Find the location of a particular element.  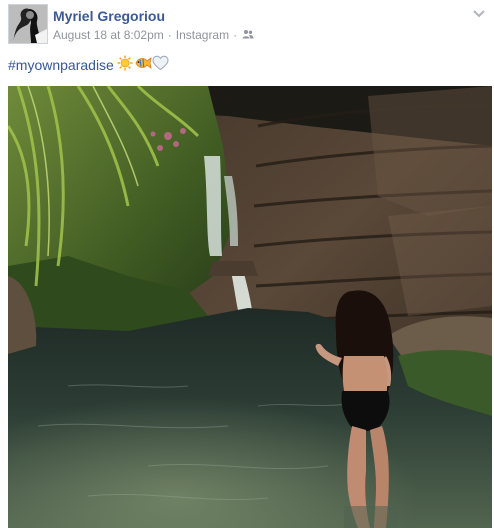

avatar-image is located at coordinates (28, 24).